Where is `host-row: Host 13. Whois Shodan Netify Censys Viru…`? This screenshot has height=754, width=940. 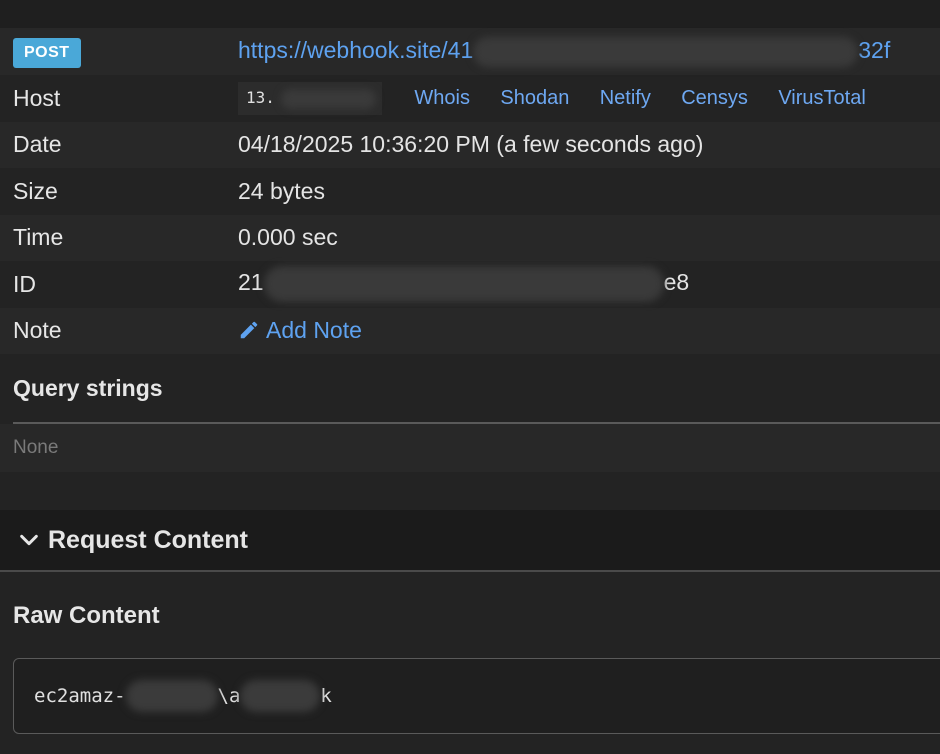 host-row: Host 13. Whois Shodan Netify Censys Viru… is located at coordinates (470, 98).